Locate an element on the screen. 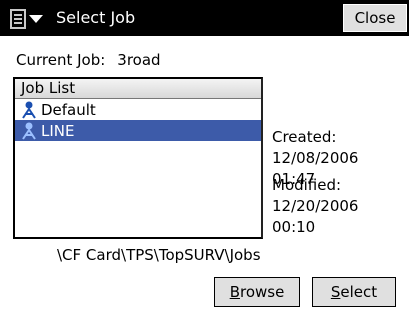 The image size is (409, 312). start-menu-icon is located at coordinates (18, 19).